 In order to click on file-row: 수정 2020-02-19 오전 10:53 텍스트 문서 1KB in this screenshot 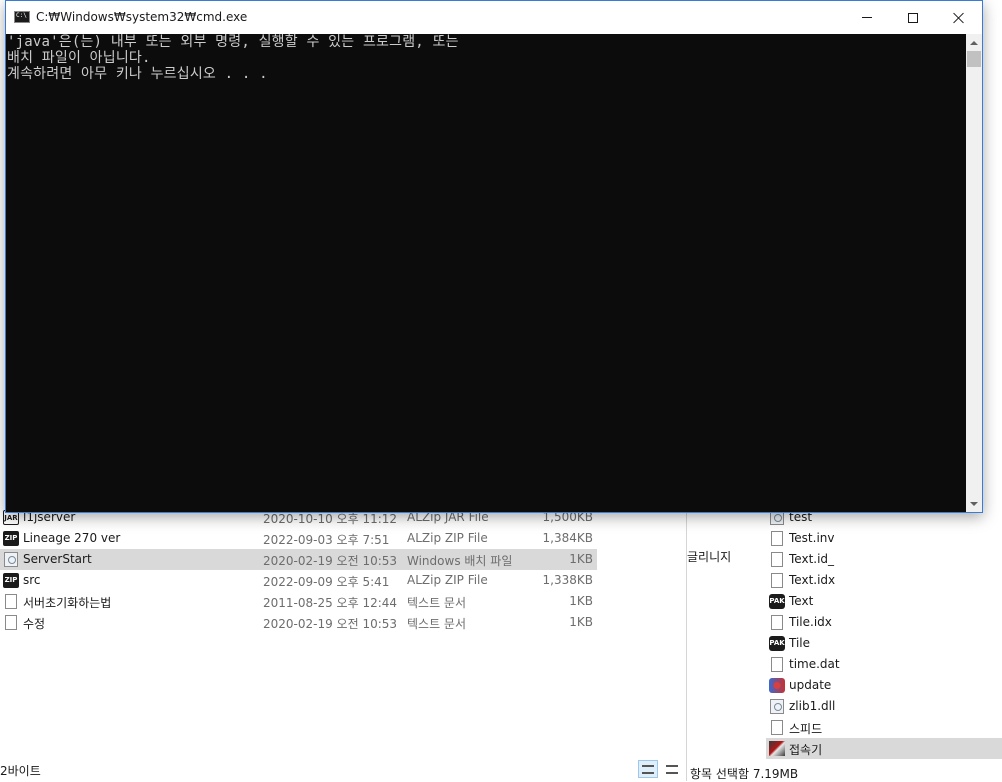, I will do `click(298, 622)`.